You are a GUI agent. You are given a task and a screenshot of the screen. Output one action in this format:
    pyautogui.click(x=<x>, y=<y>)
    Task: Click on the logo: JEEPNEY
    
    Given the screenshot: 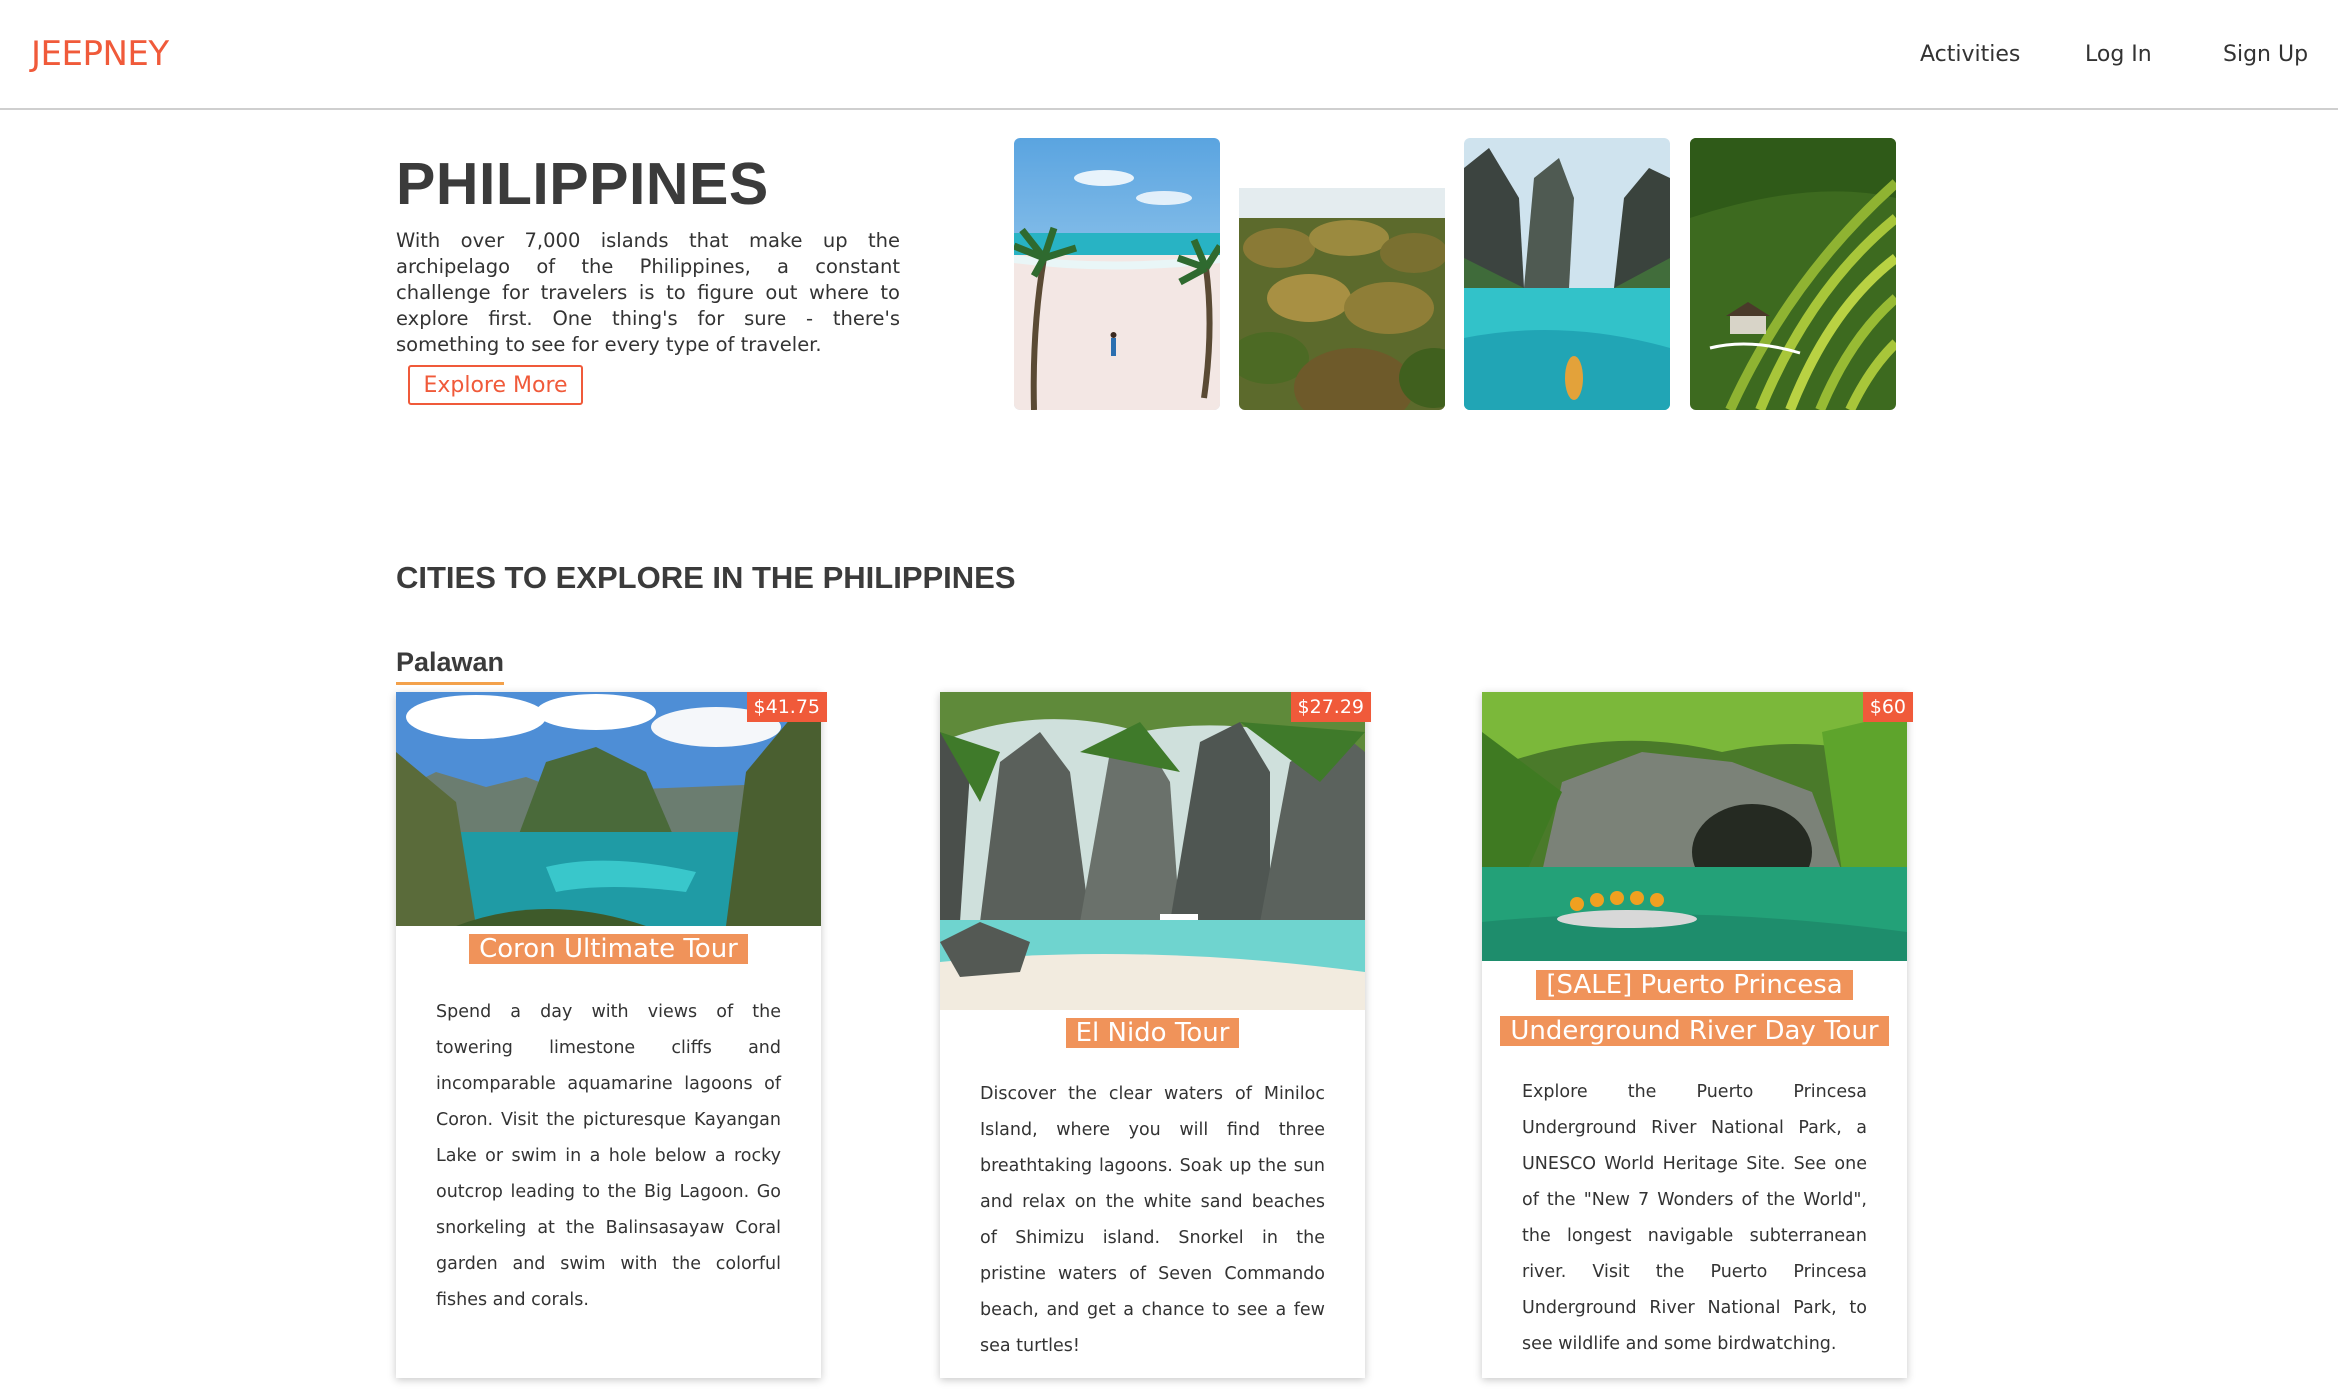 What is the action you would take?
    pyautogui.click(x=100, y=54)
    